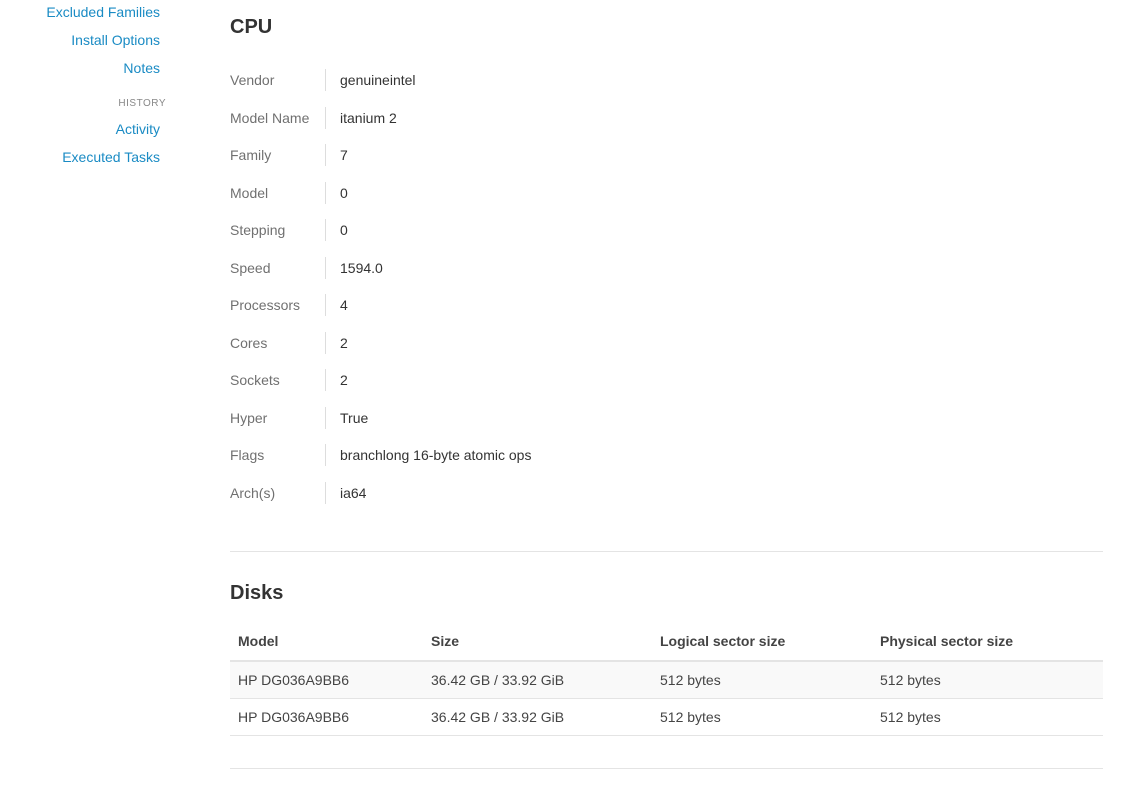 This screenshot has width=1123, height=800. I want to click on cpu-value: 7, so click(344, 155).